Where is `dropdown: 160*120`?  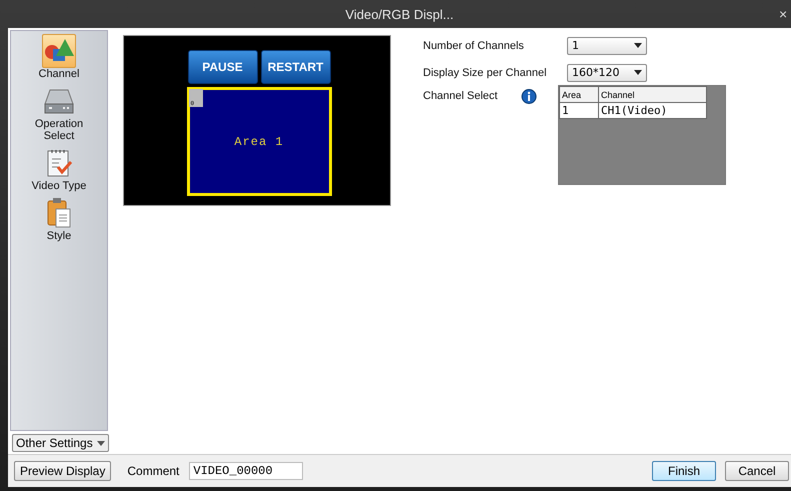 dropdown: 160*120 is located at coordinates (607, 73).